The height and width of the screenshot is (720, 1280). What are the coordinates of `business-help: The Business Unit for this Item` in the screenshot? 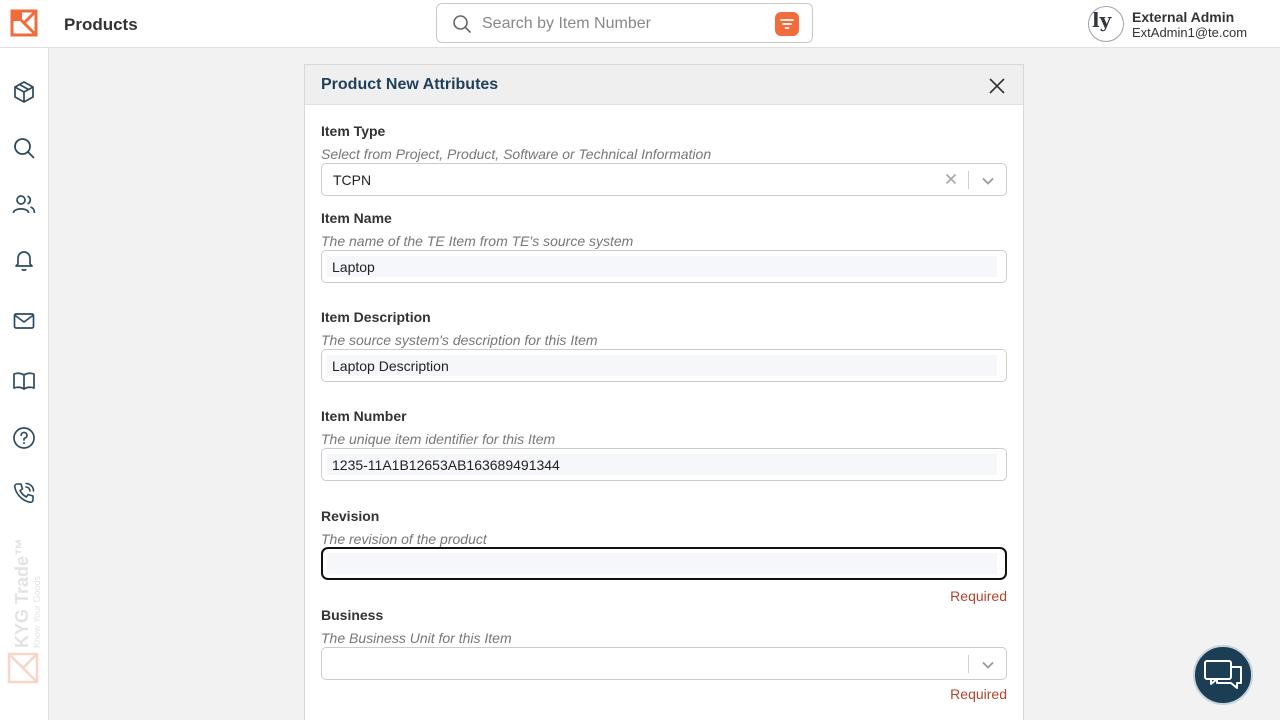 It's located at (416, 638).